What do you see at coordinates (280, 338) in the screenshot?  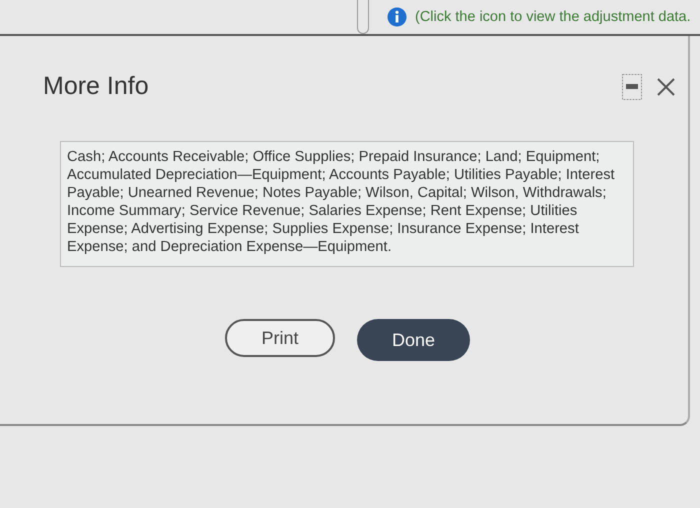 I see `print-button: Print` at bounding box center [280, 338].